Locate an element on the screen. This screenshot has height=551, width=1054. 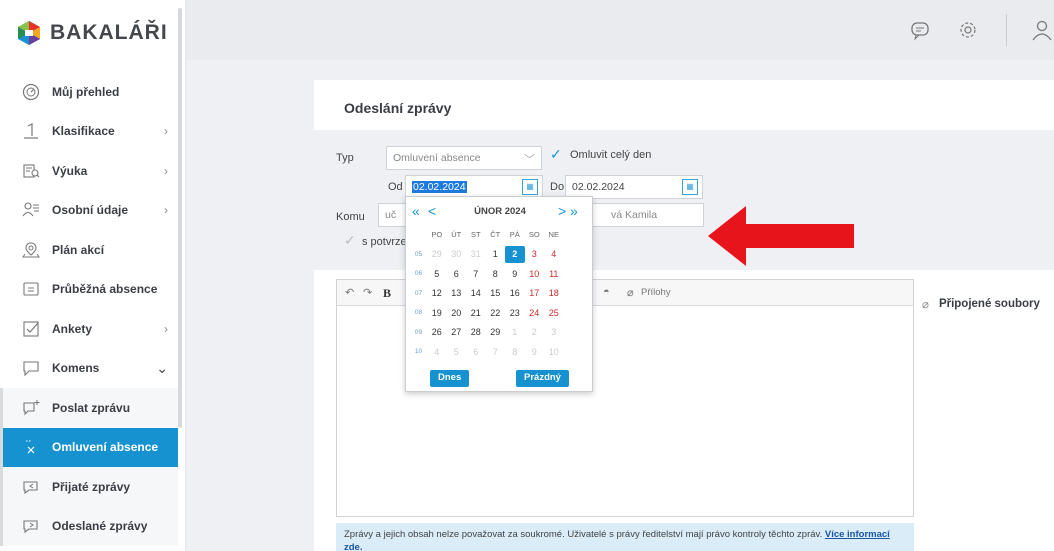
next-month-button: > is located at coordinates (562, 211).